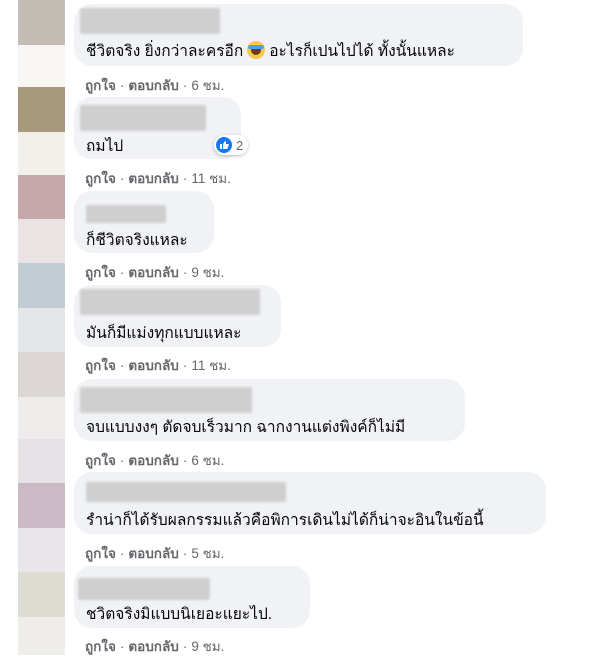 Image resolution: width=616 pixels, height=657 pixels. Describe the element at coordinates (179, 614) in the screenshot. I see `comment-text: ชวิตจริงมิแบบนิเยอะแยะไป.` at that location.